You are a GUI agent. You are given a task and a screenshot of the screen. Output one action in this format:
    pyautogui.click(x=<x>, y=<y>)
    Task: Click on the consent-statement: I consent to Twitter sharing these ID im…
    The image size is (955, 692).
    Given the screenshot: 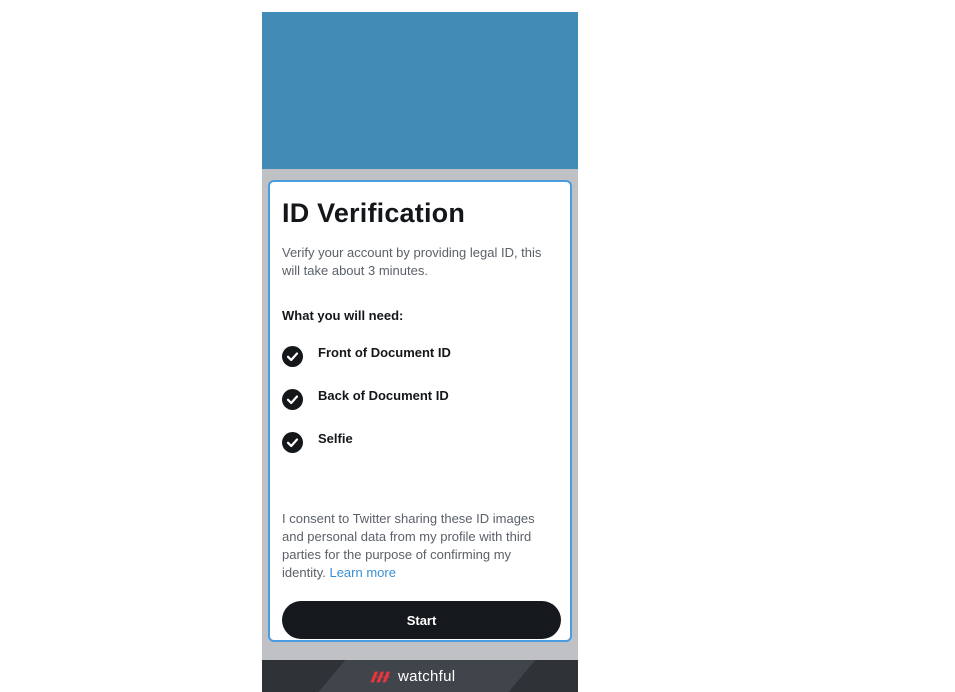 What is the action you would take?
    pyautogui.click(x=408, y=545)
    